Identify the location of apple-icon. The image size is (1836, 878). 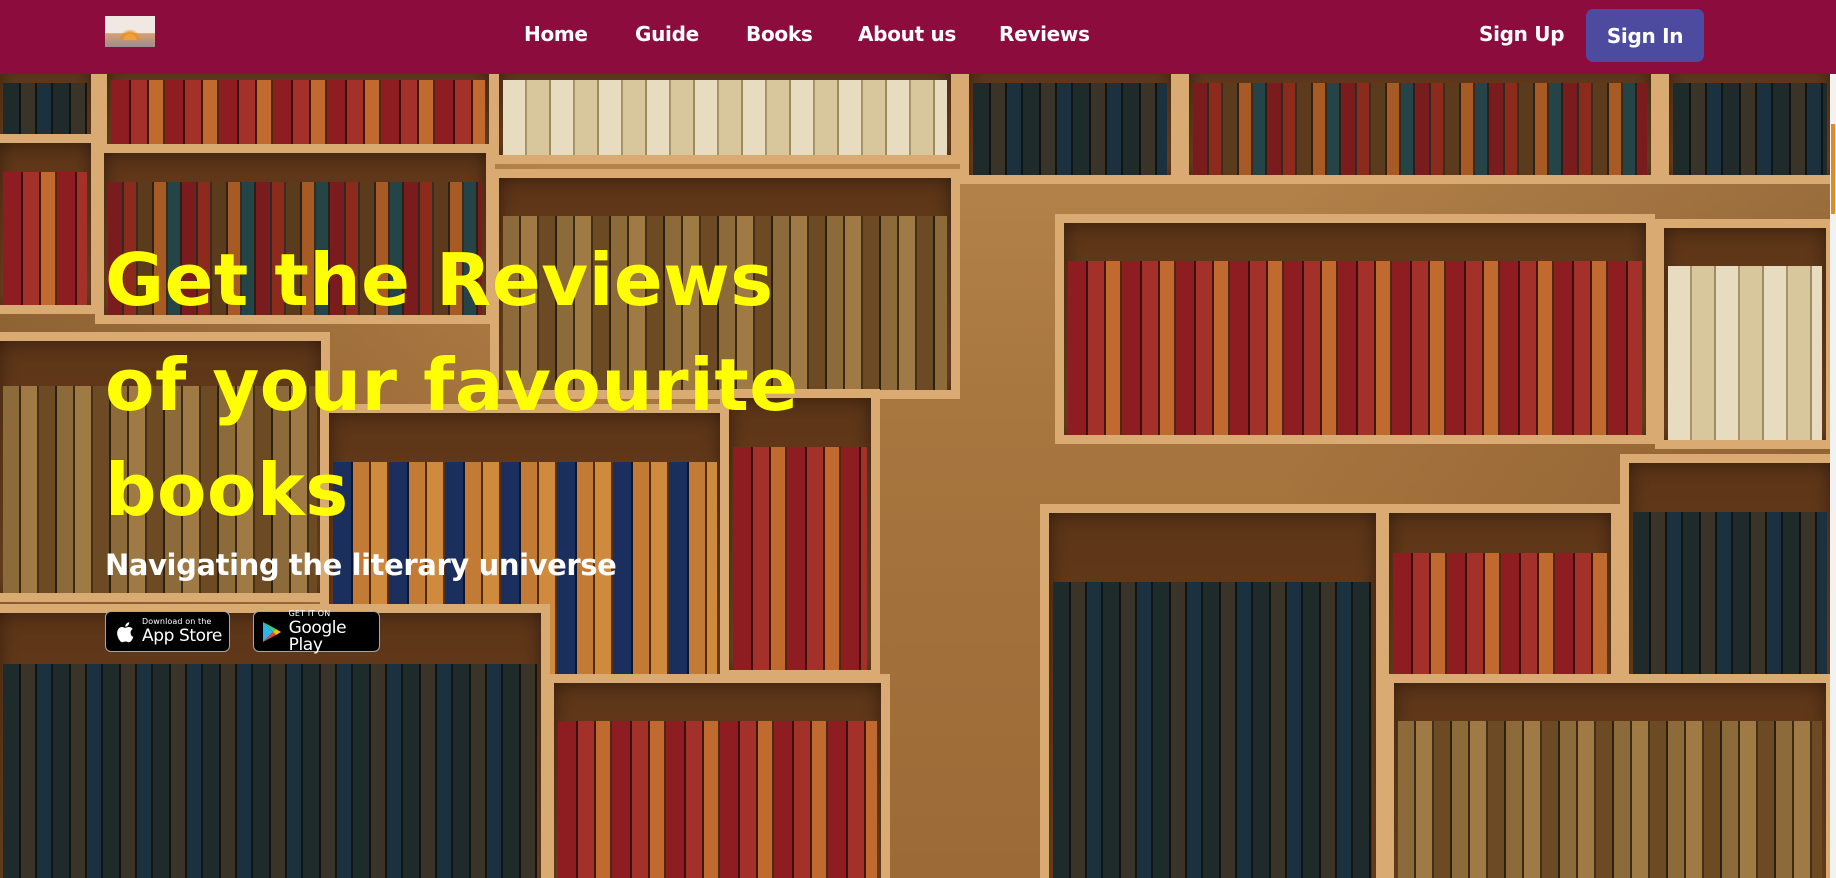
(125, 632).